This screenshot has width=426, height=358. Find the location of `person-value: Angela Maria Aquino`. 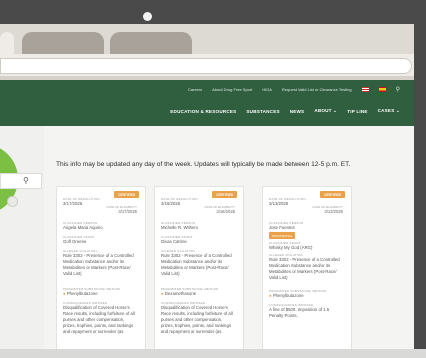

person-value: Angela Maria Aquino is located at coordinates (83, 227).